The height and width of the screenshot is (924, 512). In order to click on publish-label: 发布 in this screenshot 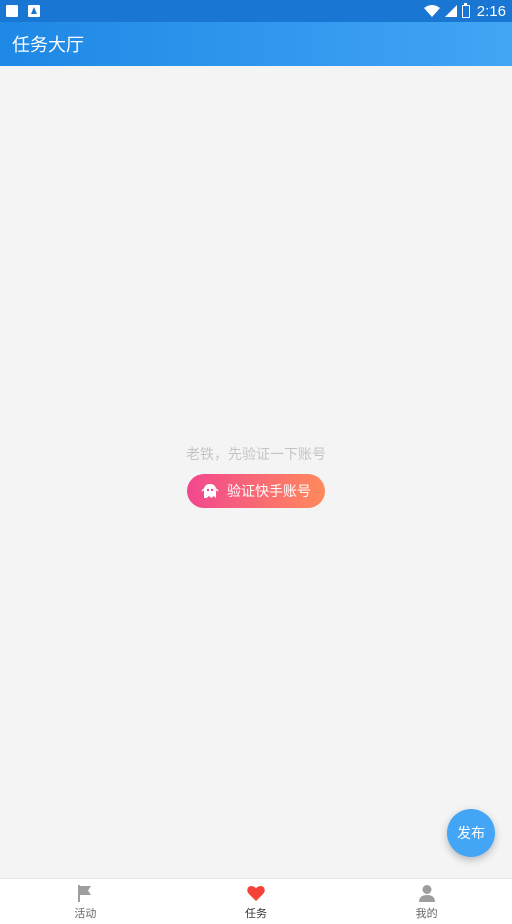, I will do `click(471, 834)`.